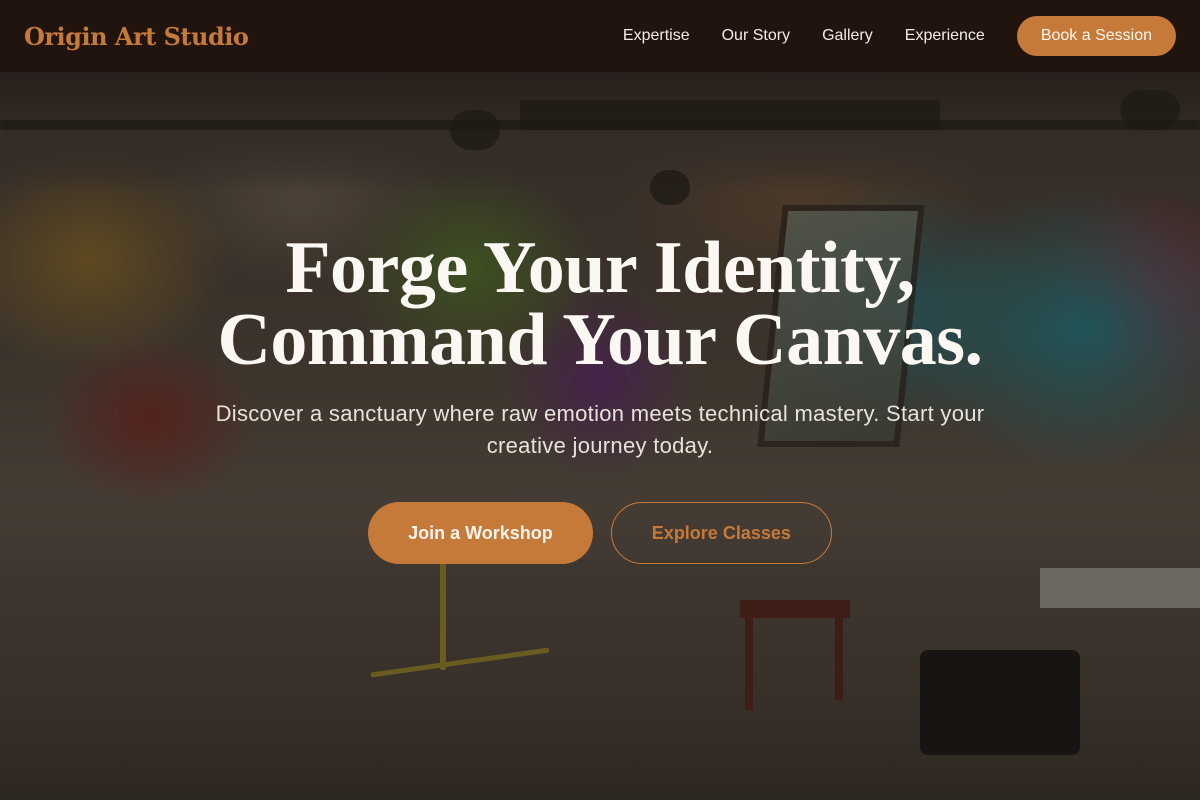 Image resolution: width=1200 pixels, height=800 pixels. What do you see at coordinates (1096, 36) in the screenshot?
I see `book-session-button: Book a Session` at bounding box center [1096, 36].